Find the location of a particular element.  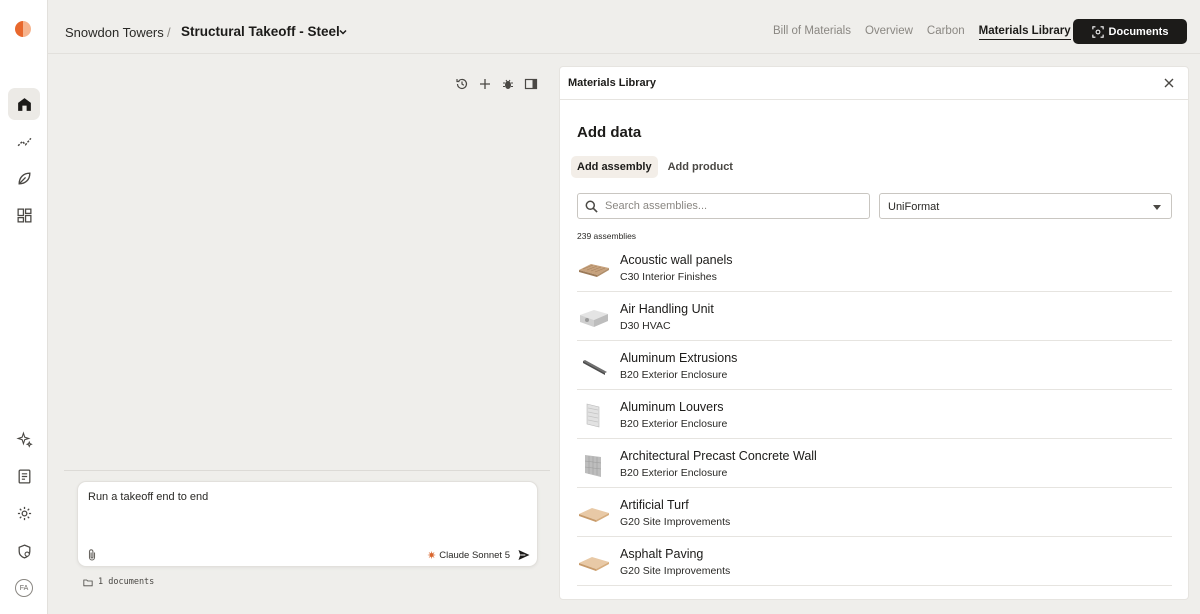

rail-analytics-button is located at coordinates (24, 141).